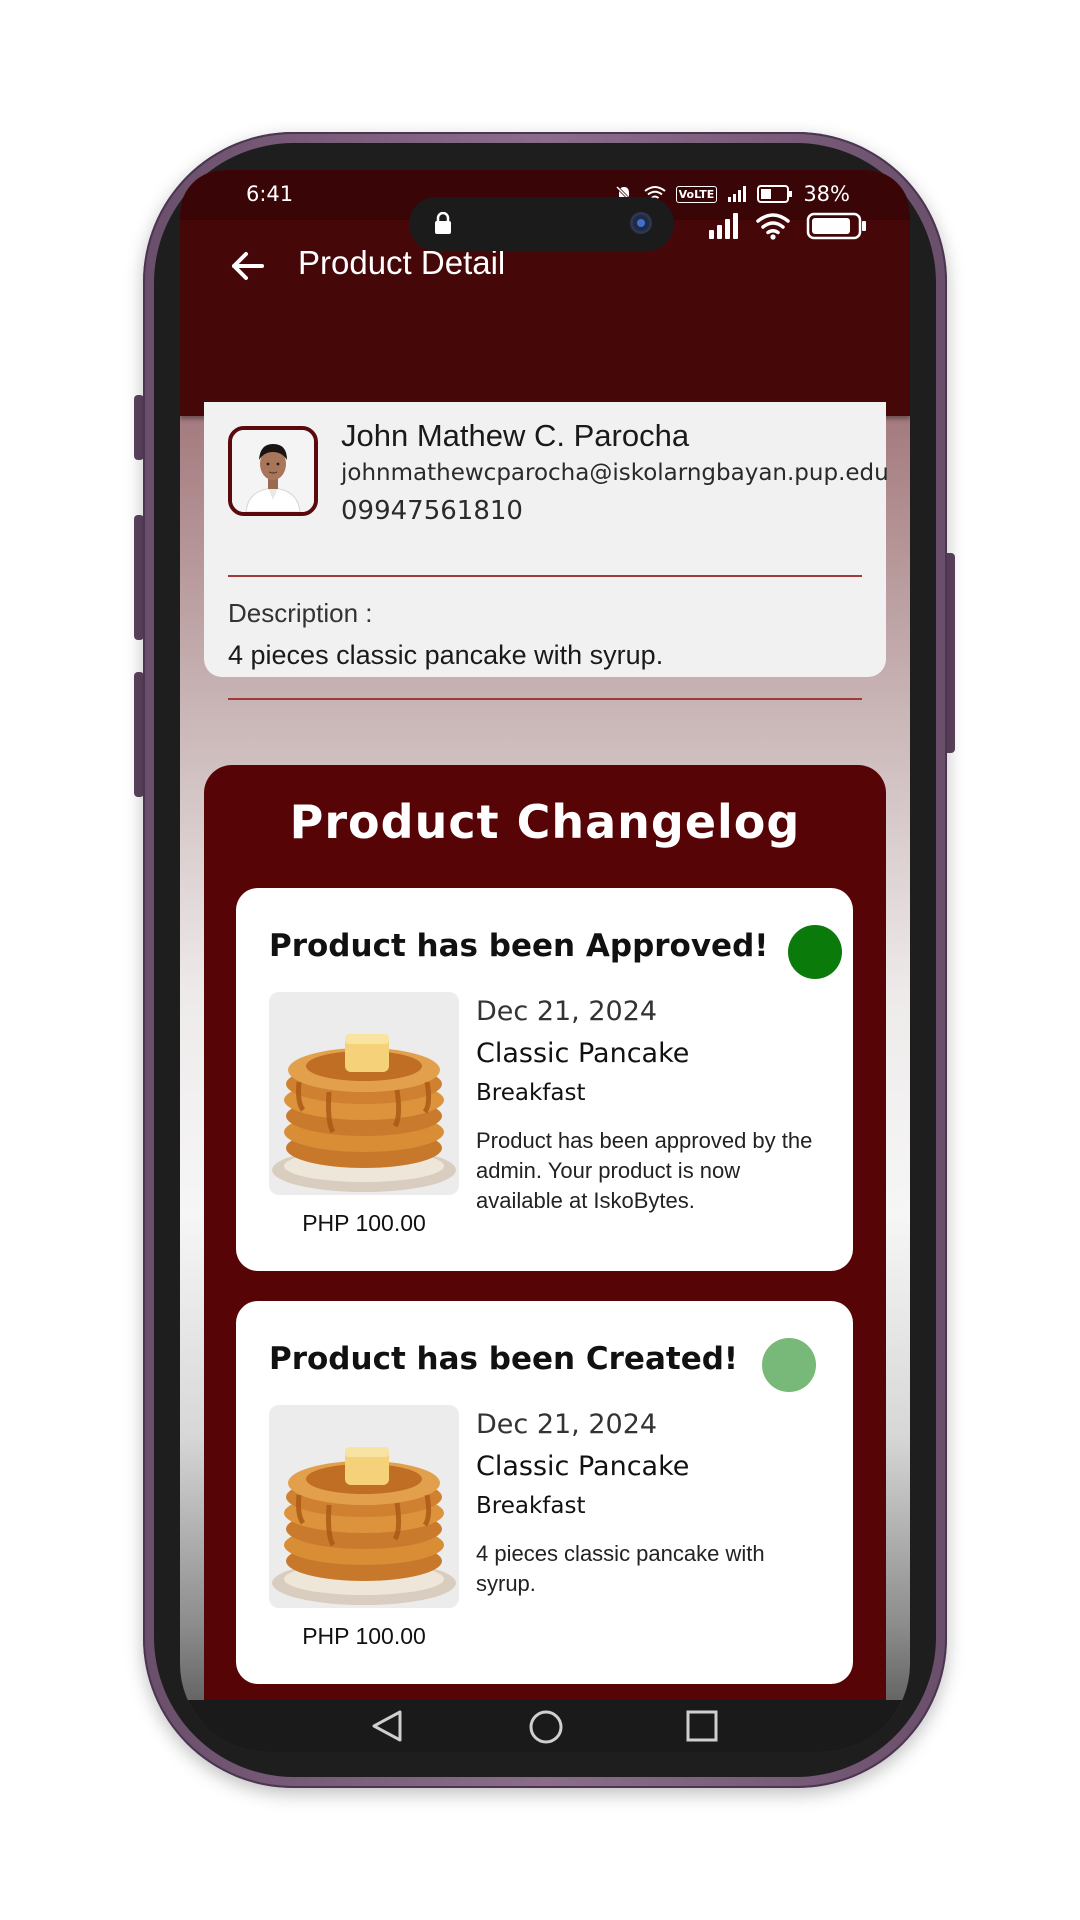 The height and width of the screenshot is (1920, 1080). What do you see at coordinates (696, 194) in the screenshot?
I see `volte-badge: VoLTE` at bounding box center [696, 194].